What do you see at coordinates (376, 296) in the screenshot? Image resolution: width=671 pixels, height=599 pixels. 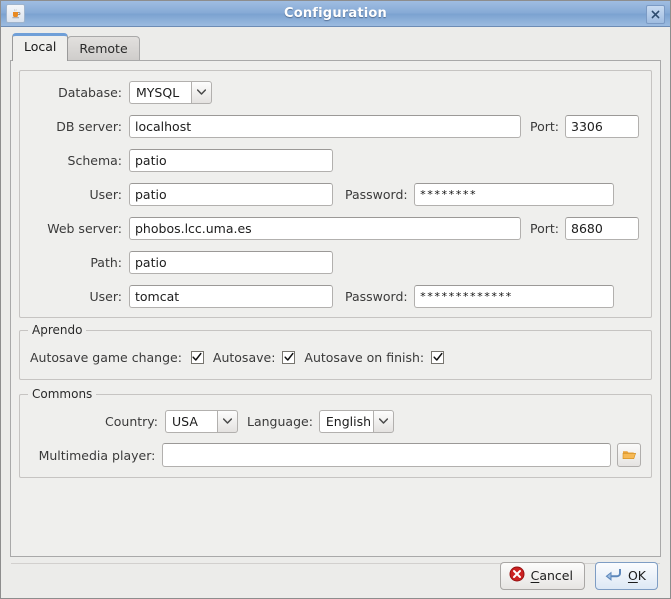 I see `web-password-label: Password:` at bounding box center [376, 296].